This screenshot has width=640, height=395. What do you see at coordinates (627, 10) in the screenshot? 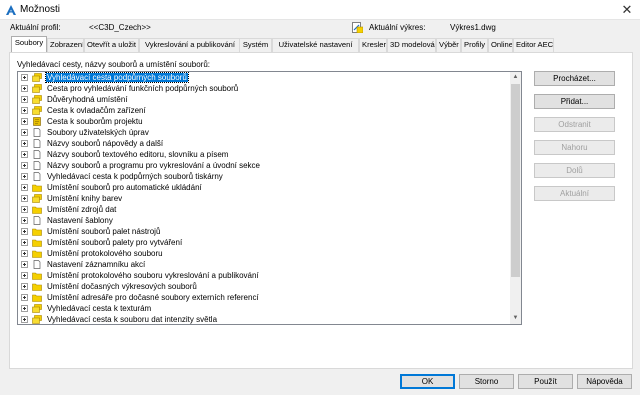
I see `close-icon: ✕` at bounding box center [627, 10].